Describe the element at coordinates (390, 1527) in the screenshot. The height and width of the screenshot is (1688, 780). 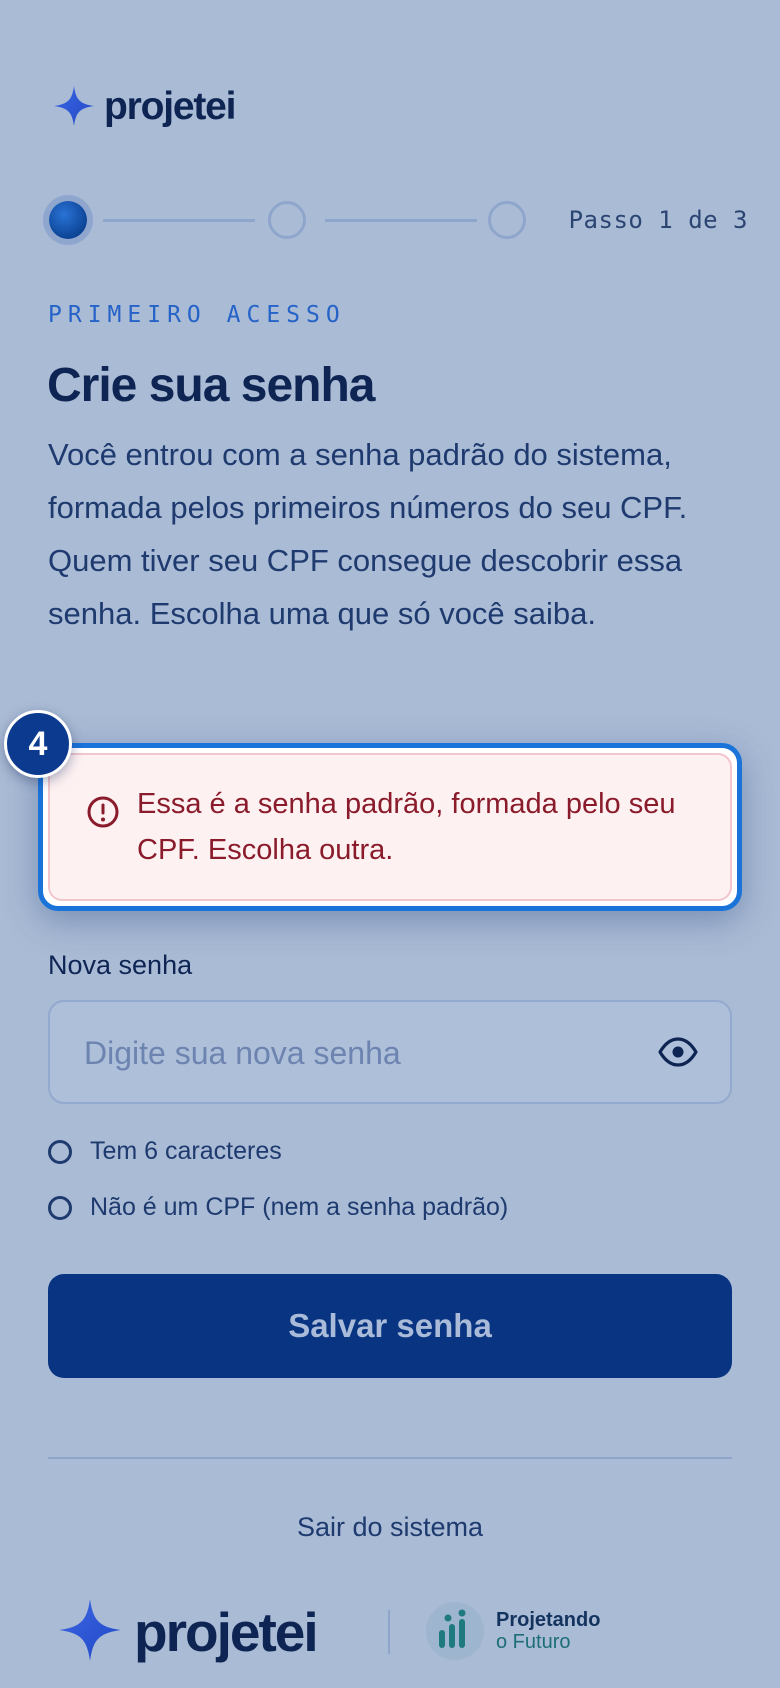
I see `logout-link: Sair do sistema` at that location.